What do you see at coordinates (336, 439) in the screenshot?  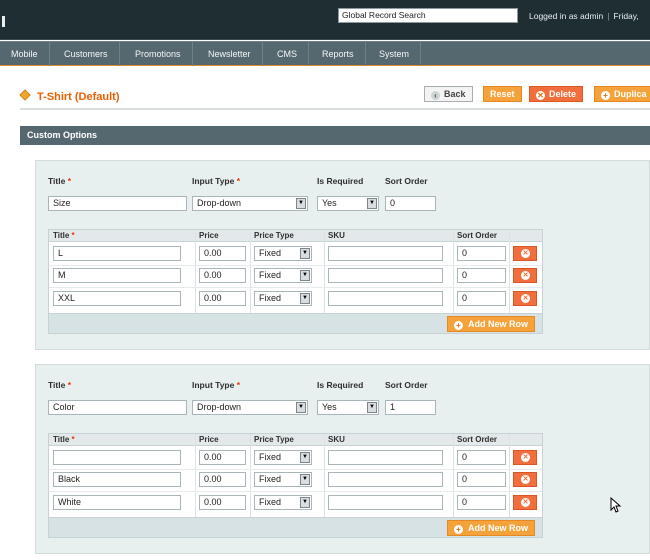 I see `col-sku-header: SKU` at bounding box center [336, 439].